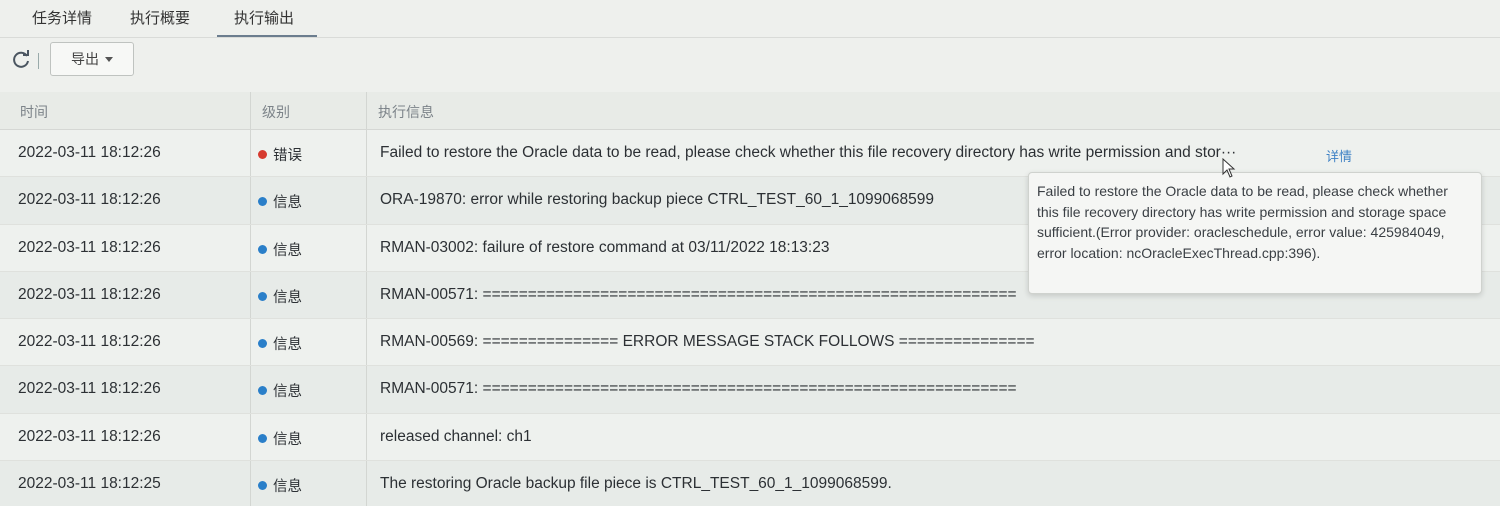  Describe the element at coordinates (160, 19) in the screenshot. I see `tab-execution-summary: 执行概要` at that location.